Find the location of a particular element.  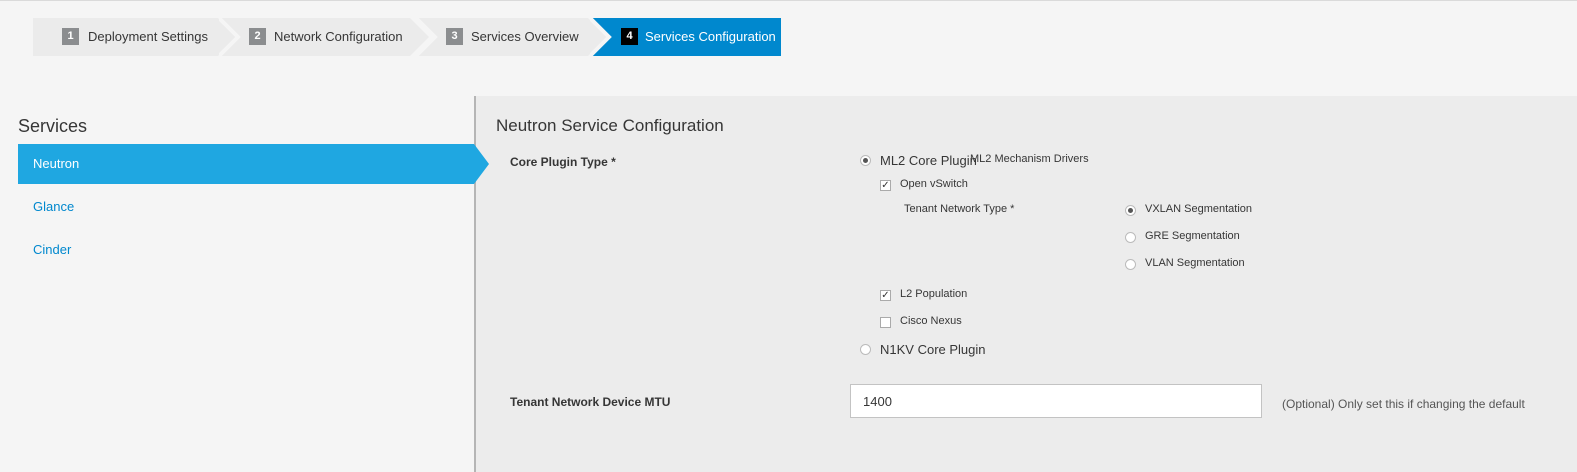

wizard-step-services-overview: 3 Services Overview is located at coordinates (511, 37).